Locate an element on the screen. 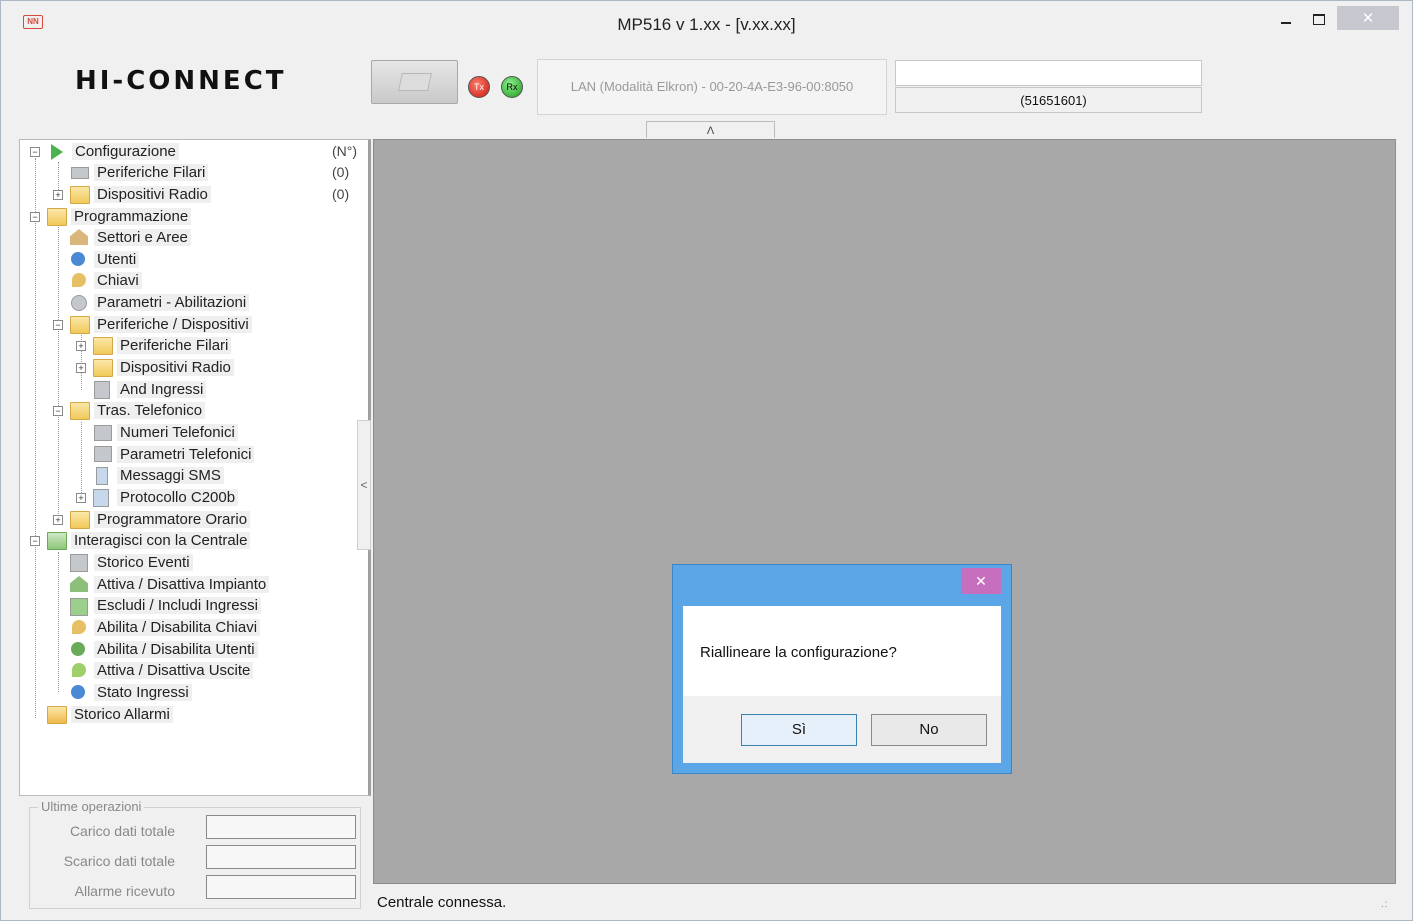 Image resolution: width=1413 pixels, height=921 pixels. parameters-icon is located at coordinates (79, 303).